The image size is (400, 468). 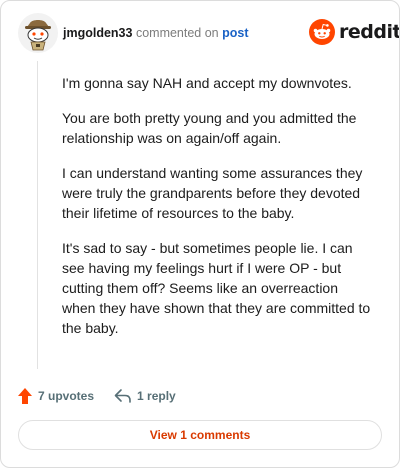 I want to click on reply-button: 1 reply, so click(x=145, y=396).